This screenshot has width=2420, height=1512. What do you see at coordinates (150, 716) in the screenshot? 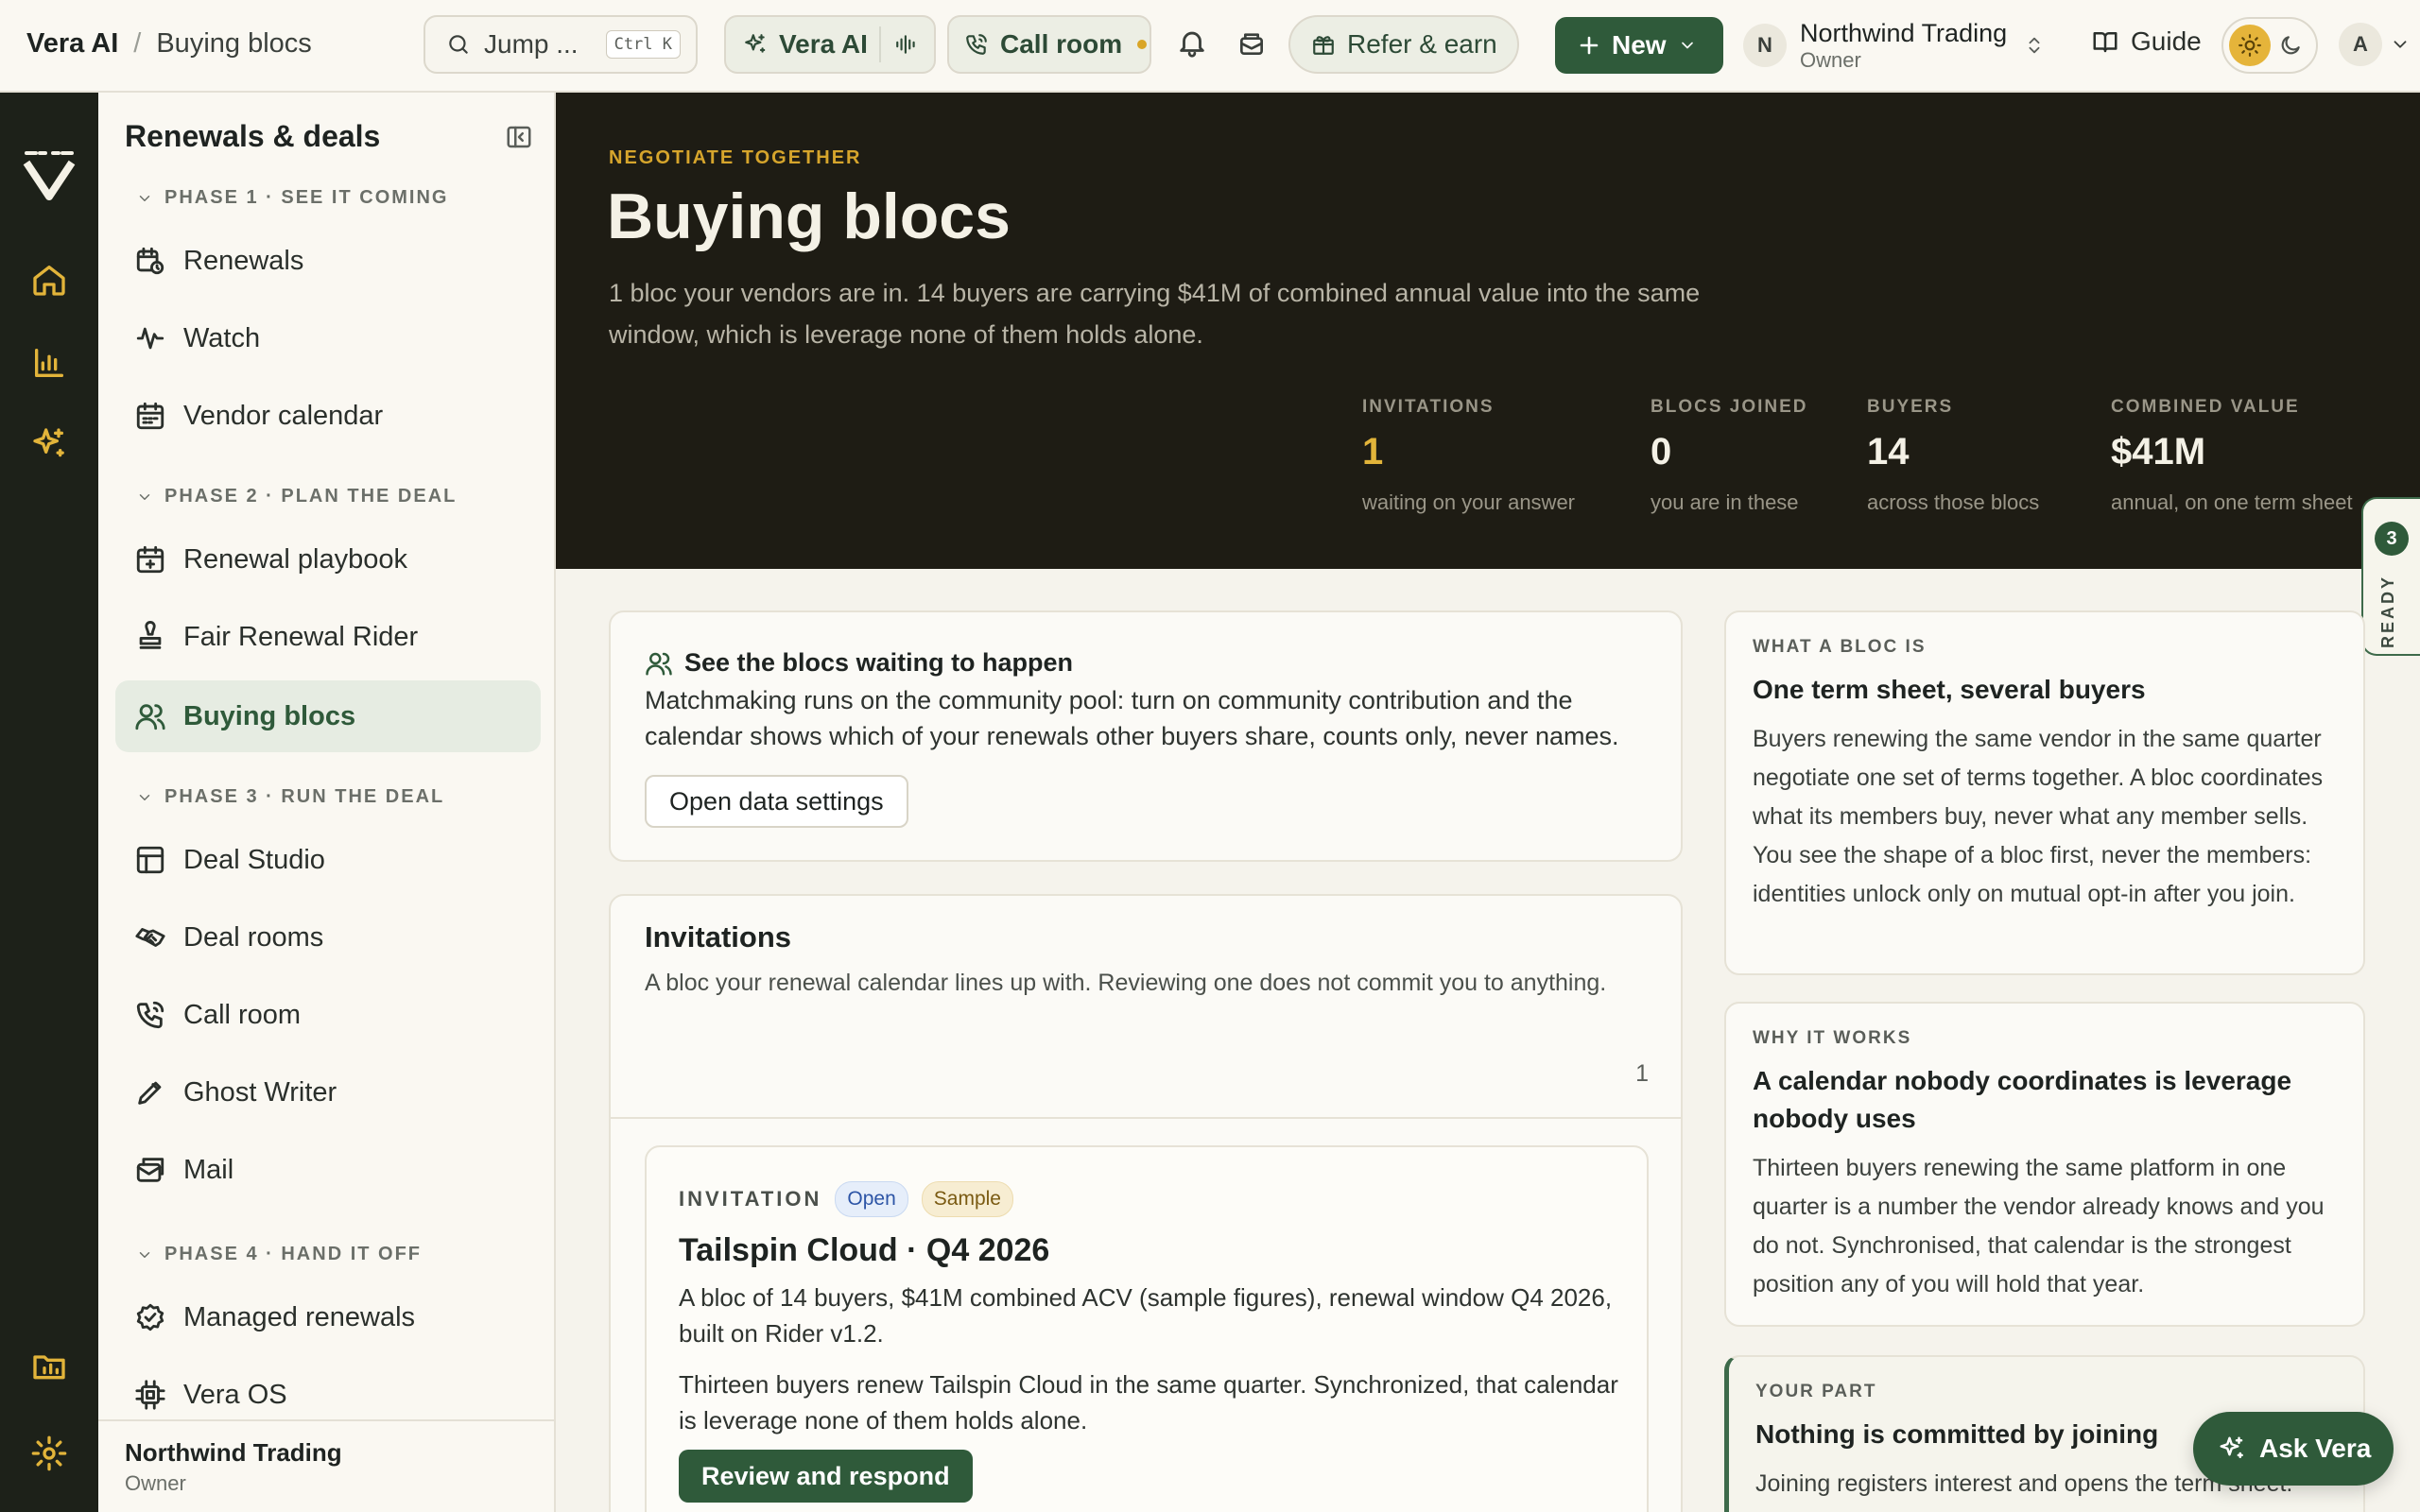
I see `users-icon` at bounding box center [150, 716].